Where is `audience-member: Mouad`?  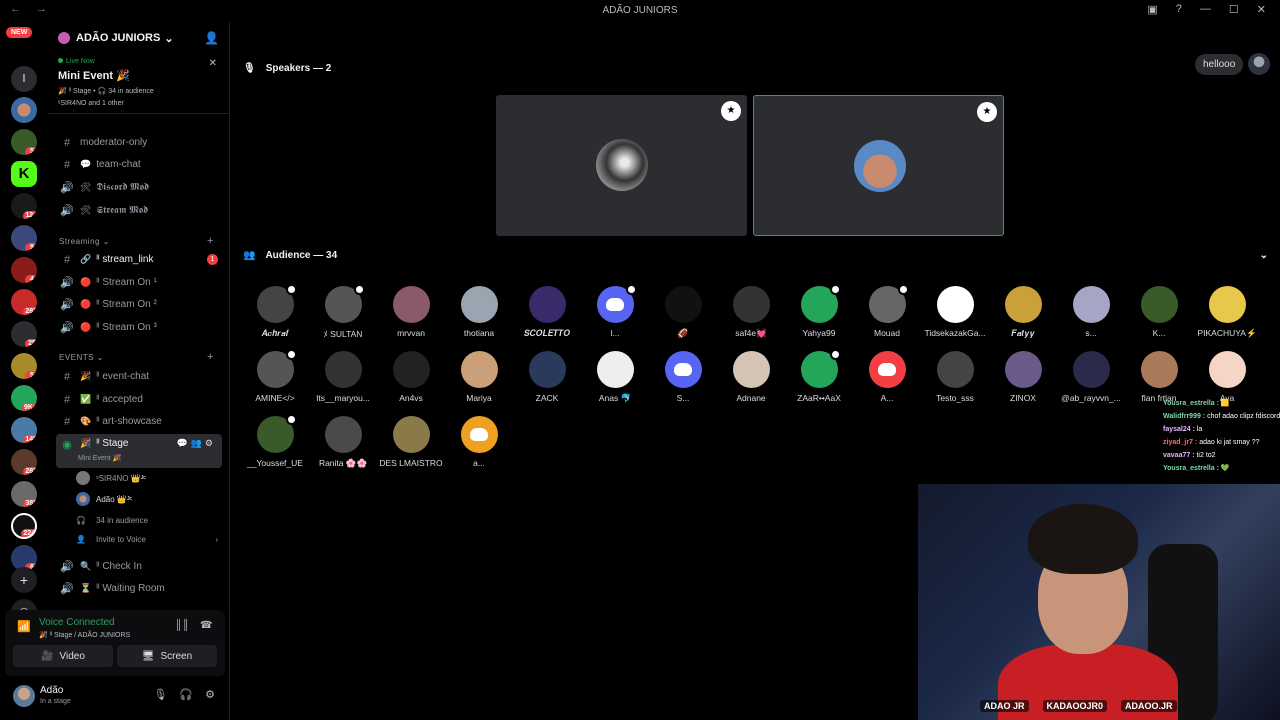 audience-member: Mouad is located at coordinates (887, 311).